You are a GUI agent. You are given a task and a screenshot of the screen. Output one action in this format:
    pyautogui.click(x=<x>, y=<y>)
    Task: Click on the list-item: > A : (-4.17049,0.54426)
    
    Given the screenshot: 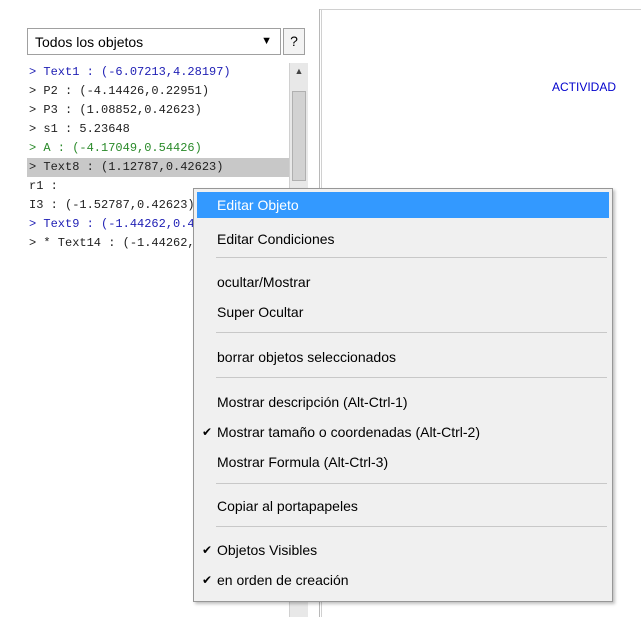 What is the action you would take?
    pyautogui.click(x=158, y=148)
    